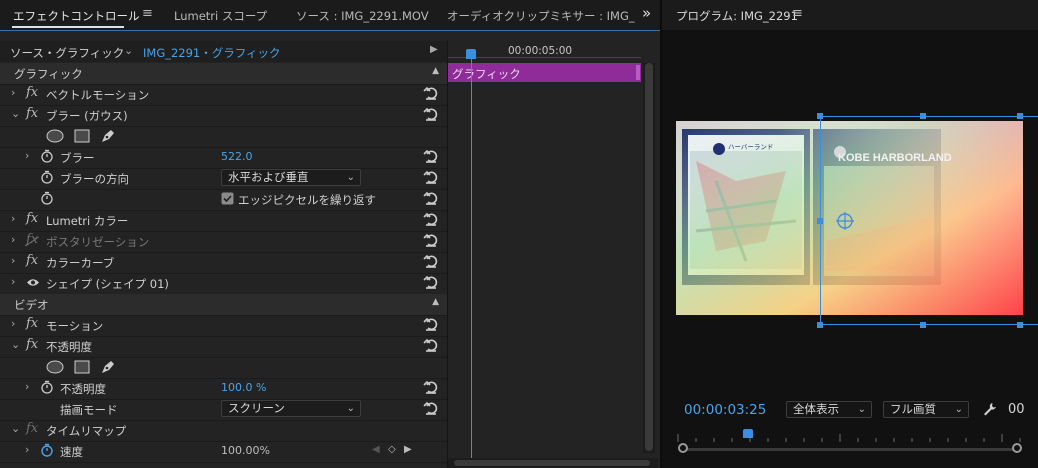 The image size is (1038, 468). I want to click on scroll-thumb, so click(649, 257).